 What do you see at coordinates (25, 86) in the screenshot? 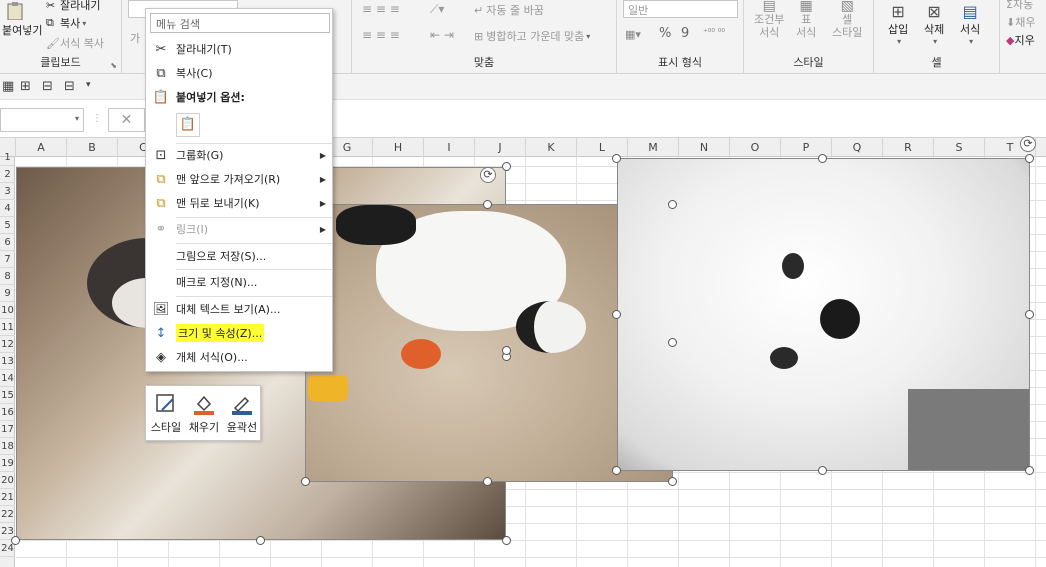
I see `table-grid-icon: ⊞` at bounding box center [25, 86].